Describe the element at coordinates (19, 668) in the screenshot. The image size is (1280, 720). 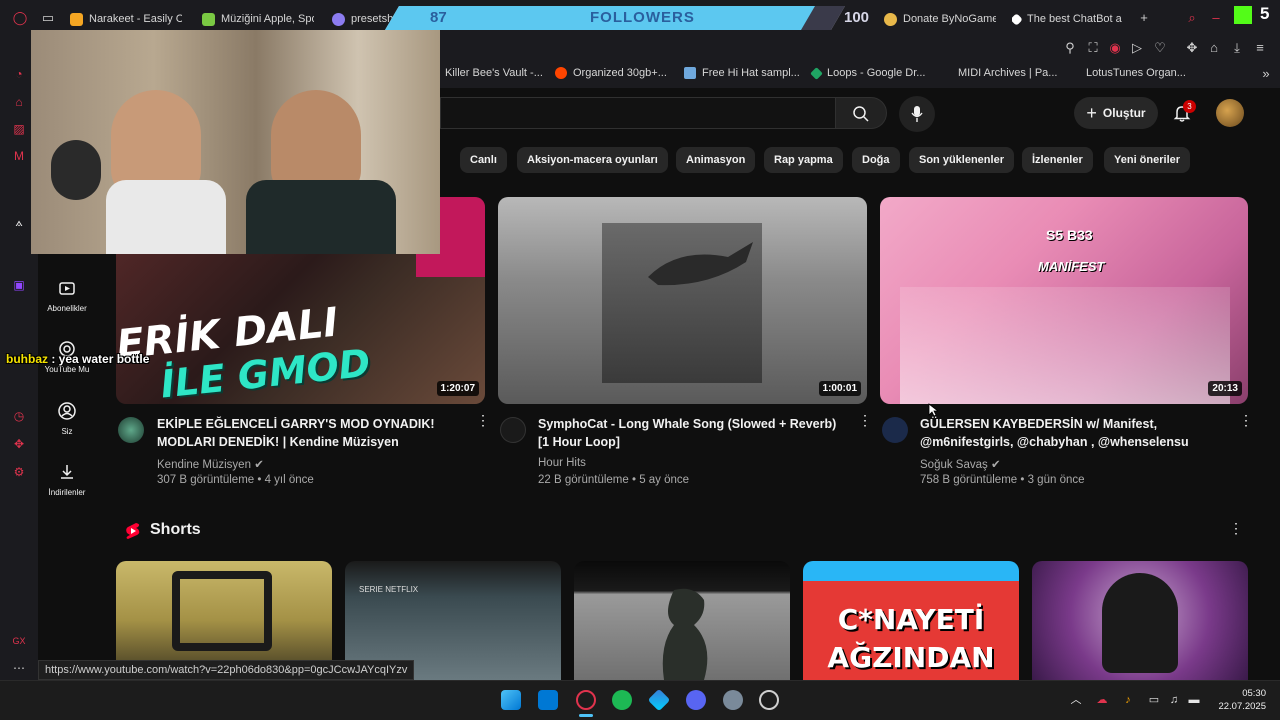
I see `sidebar-more-icon: ⋯` at that location.